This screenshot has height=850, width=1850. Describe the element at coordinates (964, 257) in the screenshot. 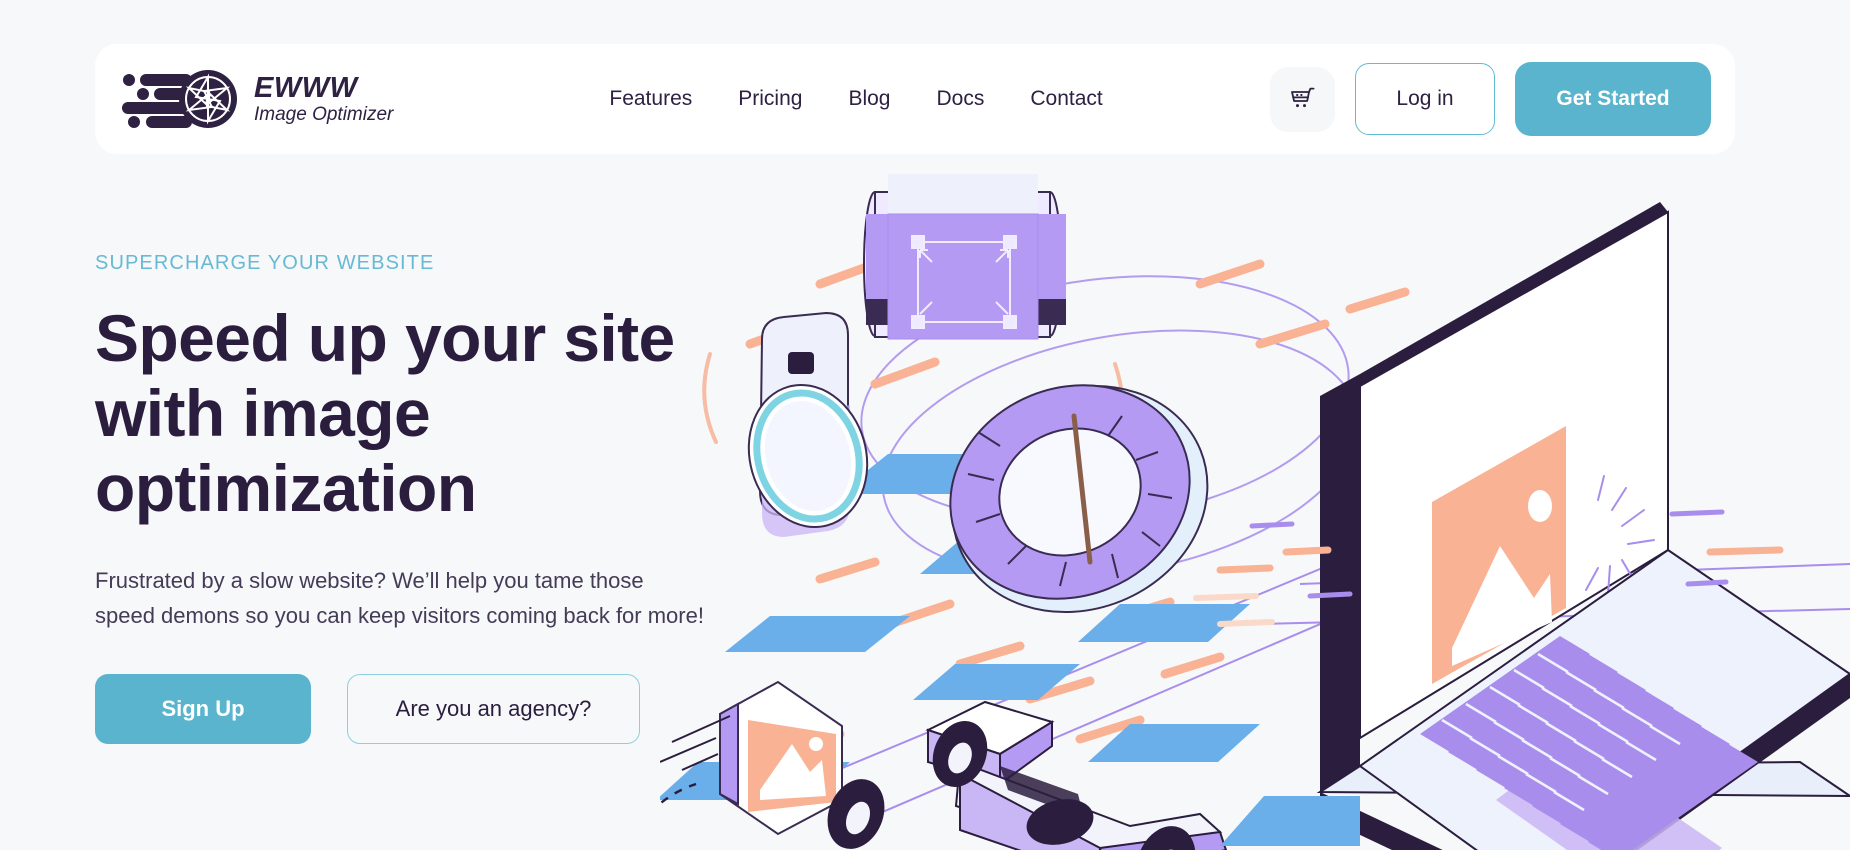

I see `camera-body` at that location.